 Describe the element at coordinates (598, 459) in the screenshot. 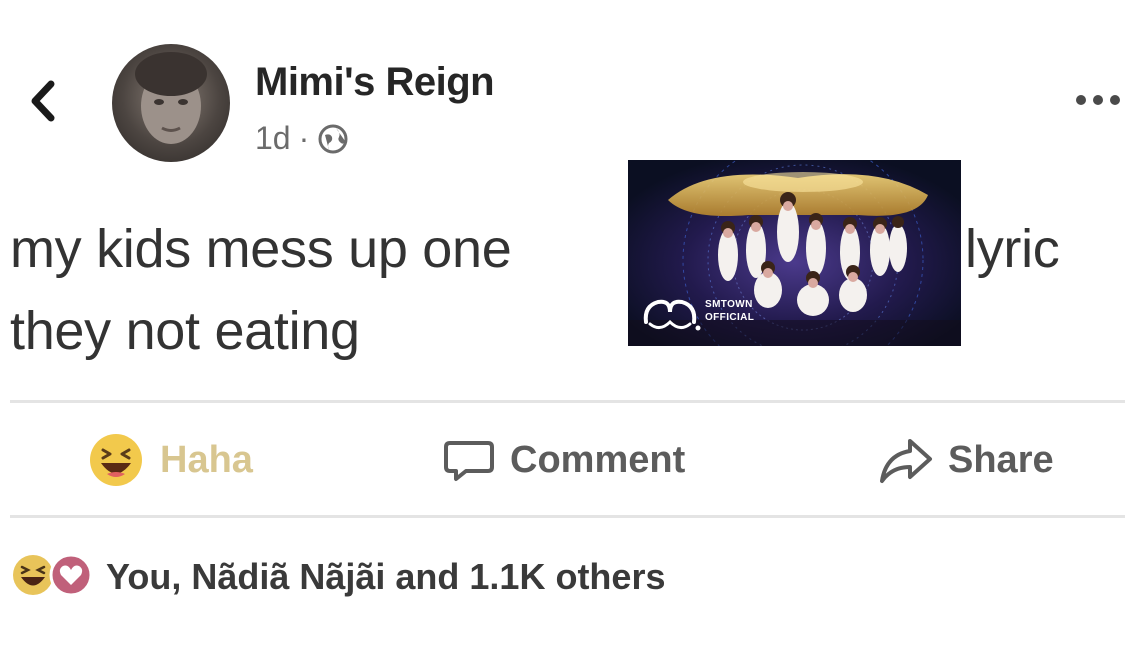

I see `comment-label: Comment` at that location.